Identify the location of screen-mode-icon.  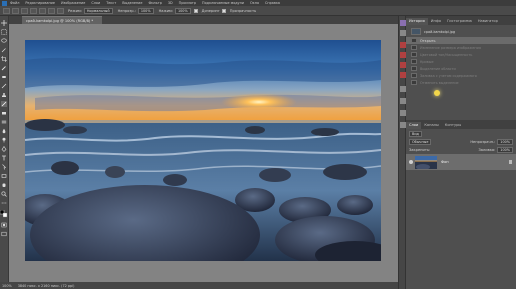
(4, 234).